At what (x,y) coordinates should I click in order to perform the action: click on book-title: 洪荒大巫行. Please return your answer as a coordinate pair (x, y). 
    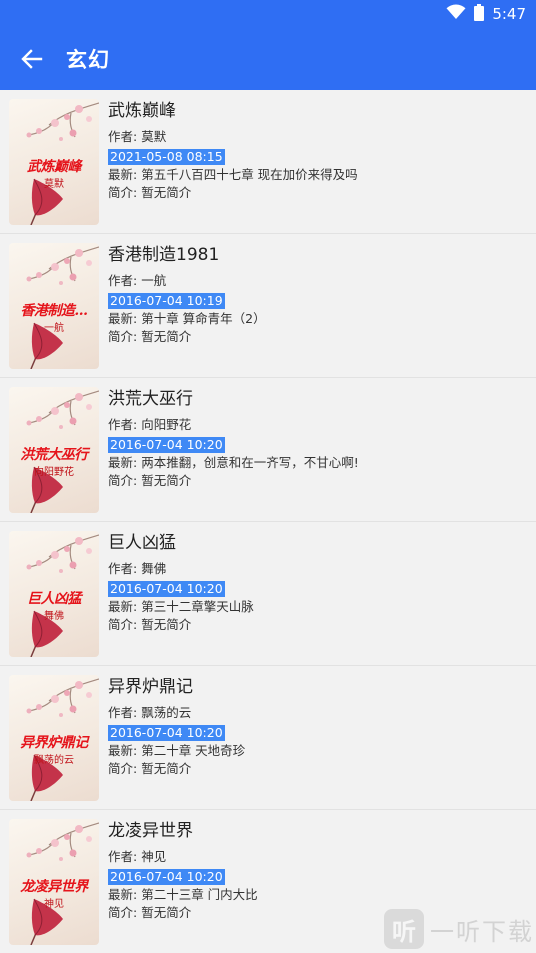
    Looking at the image, I should click on (150, 399).